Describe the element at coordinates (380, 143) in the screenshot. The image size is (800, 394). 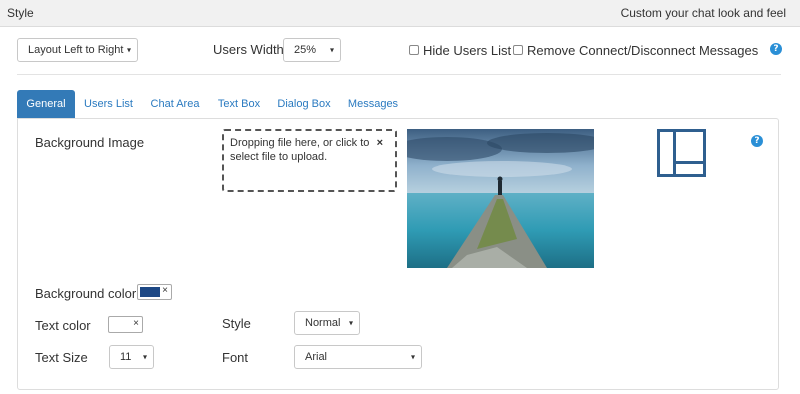
I see `close-icon: ×` at that location.